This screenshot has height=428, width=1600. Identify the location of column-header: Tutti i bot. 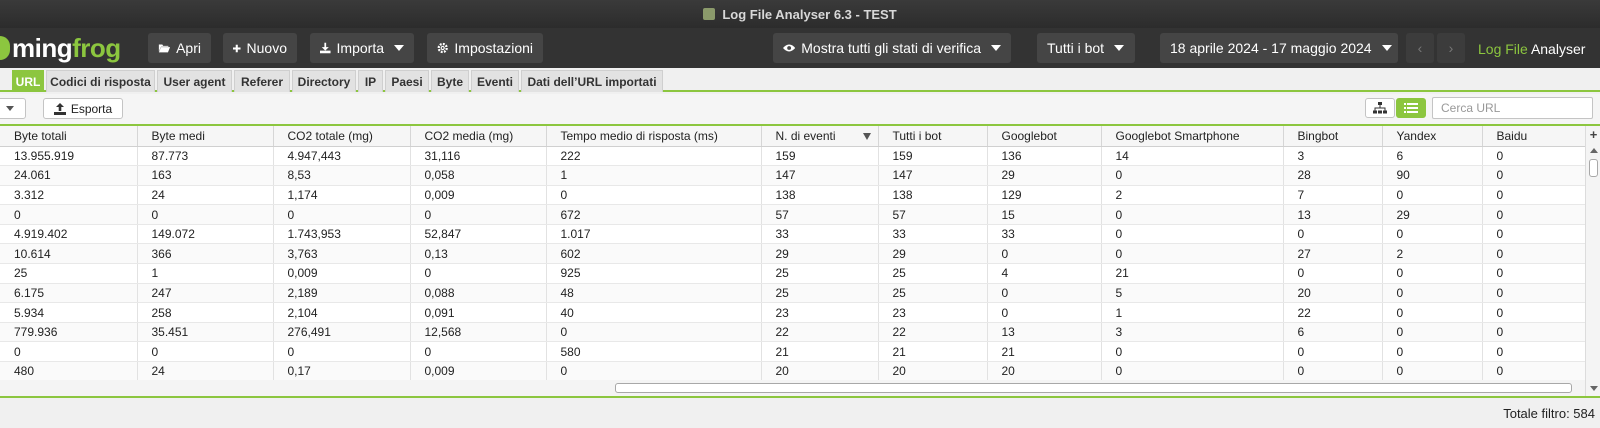
(933, 136).